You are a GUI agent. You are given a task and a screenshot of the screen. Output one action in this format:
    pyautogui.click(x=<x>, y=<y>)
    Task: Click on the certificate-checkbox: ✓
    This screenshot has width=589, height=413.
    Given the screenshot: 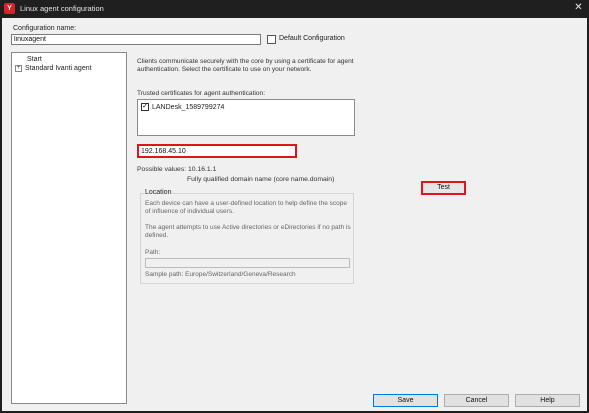 What is the action you would take?
    pyautogui.click(x=145, y=107)
    